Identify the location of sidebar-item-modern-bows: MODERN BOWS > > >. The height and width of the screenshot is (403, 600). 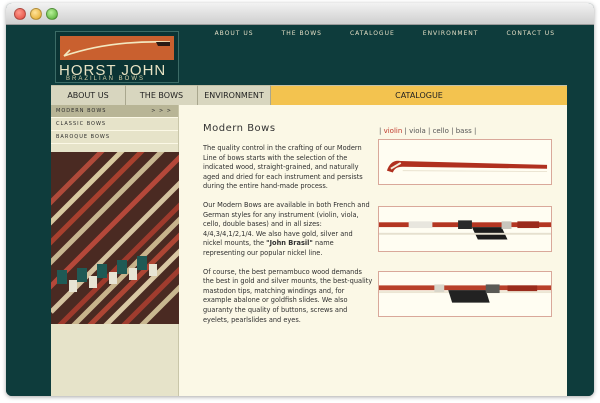
(114, 111).